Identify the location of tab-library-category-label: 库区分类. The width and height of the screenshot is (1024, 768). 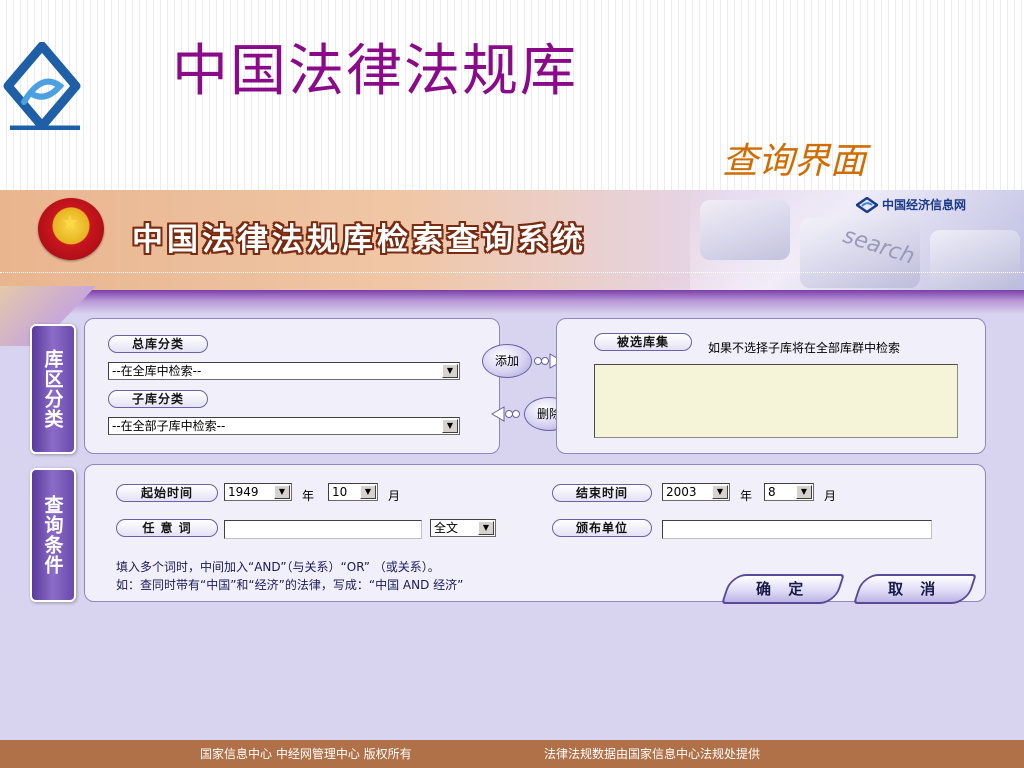
(52, 389).